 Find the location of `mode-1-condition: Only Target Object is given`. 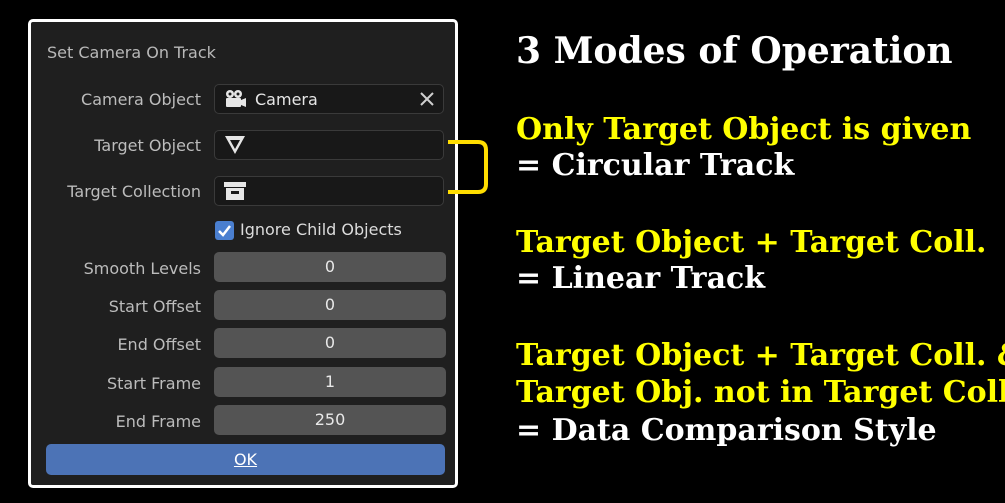

mode-1-condition: Only Target Object is given is located at coordinates (744, 129).